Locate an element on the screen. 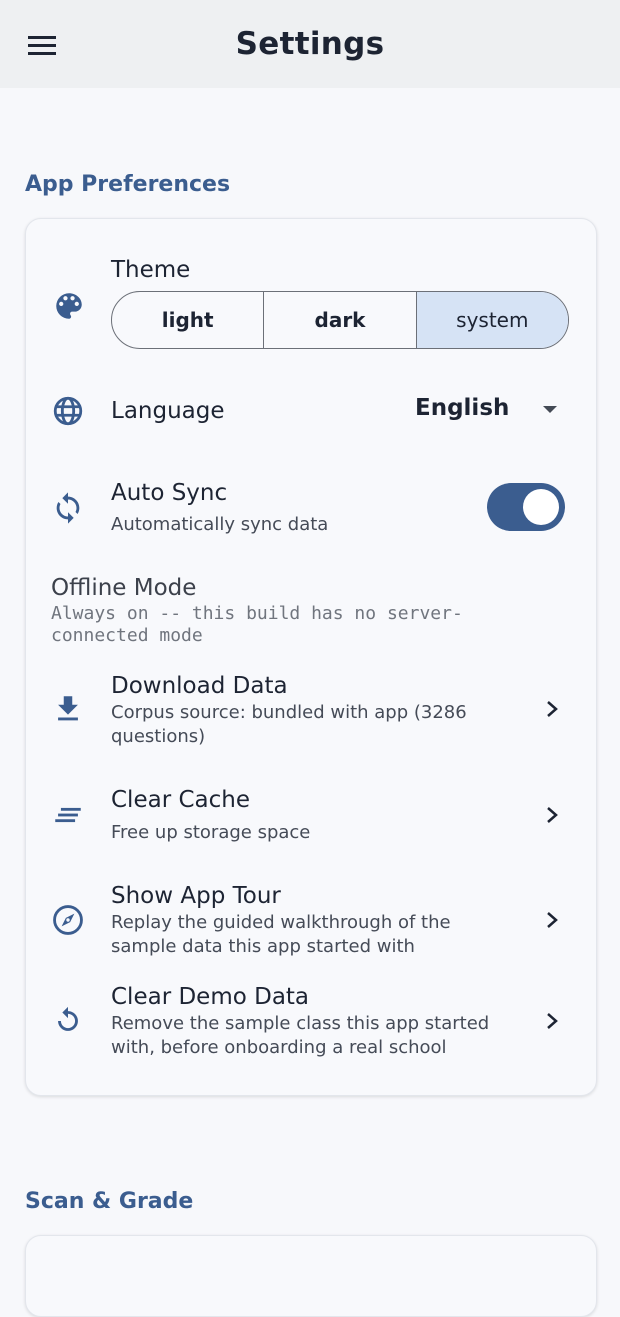  theme-option-system: system is located at coordinates (491, 320).